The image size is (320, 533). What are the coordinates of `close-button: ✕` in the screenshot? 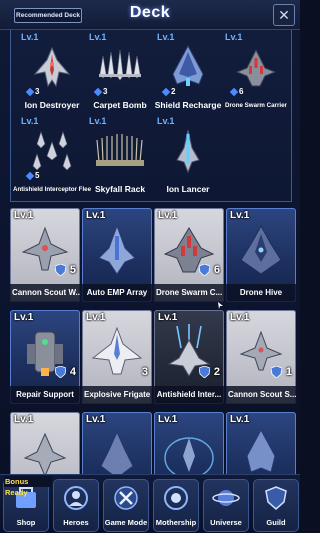 It's located at (284, 15).